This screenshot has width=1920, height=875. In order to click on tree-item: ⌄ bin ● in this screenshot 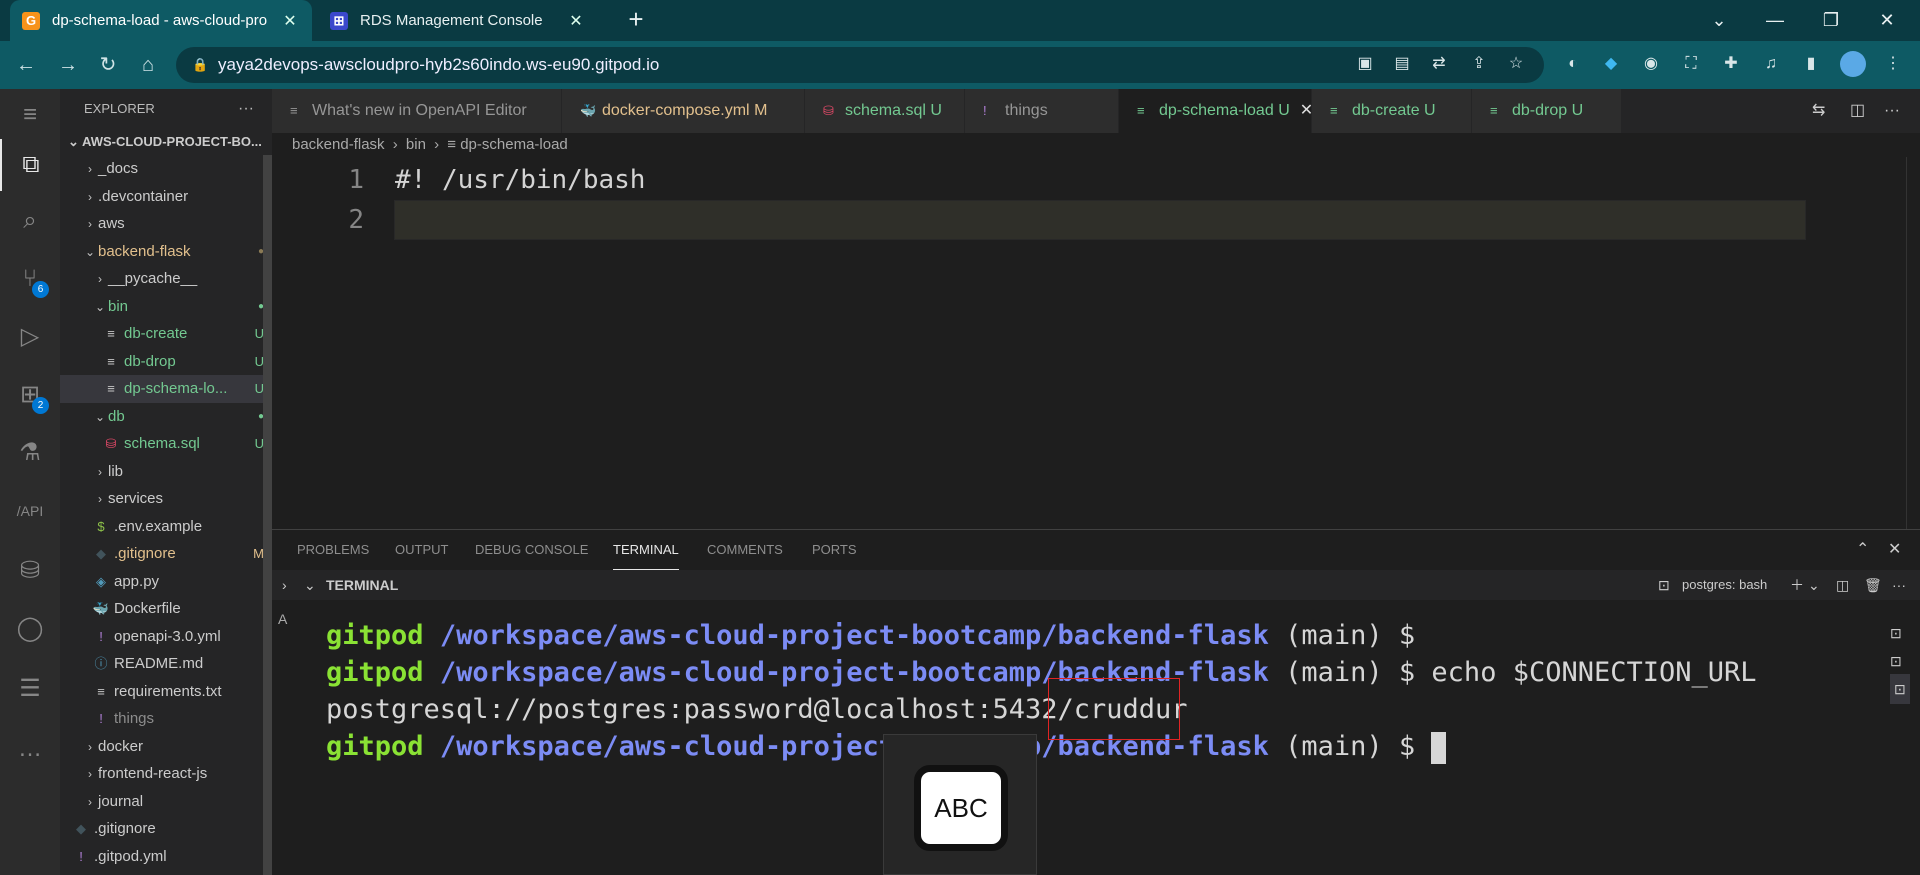, I will do `click(166, 307)`.